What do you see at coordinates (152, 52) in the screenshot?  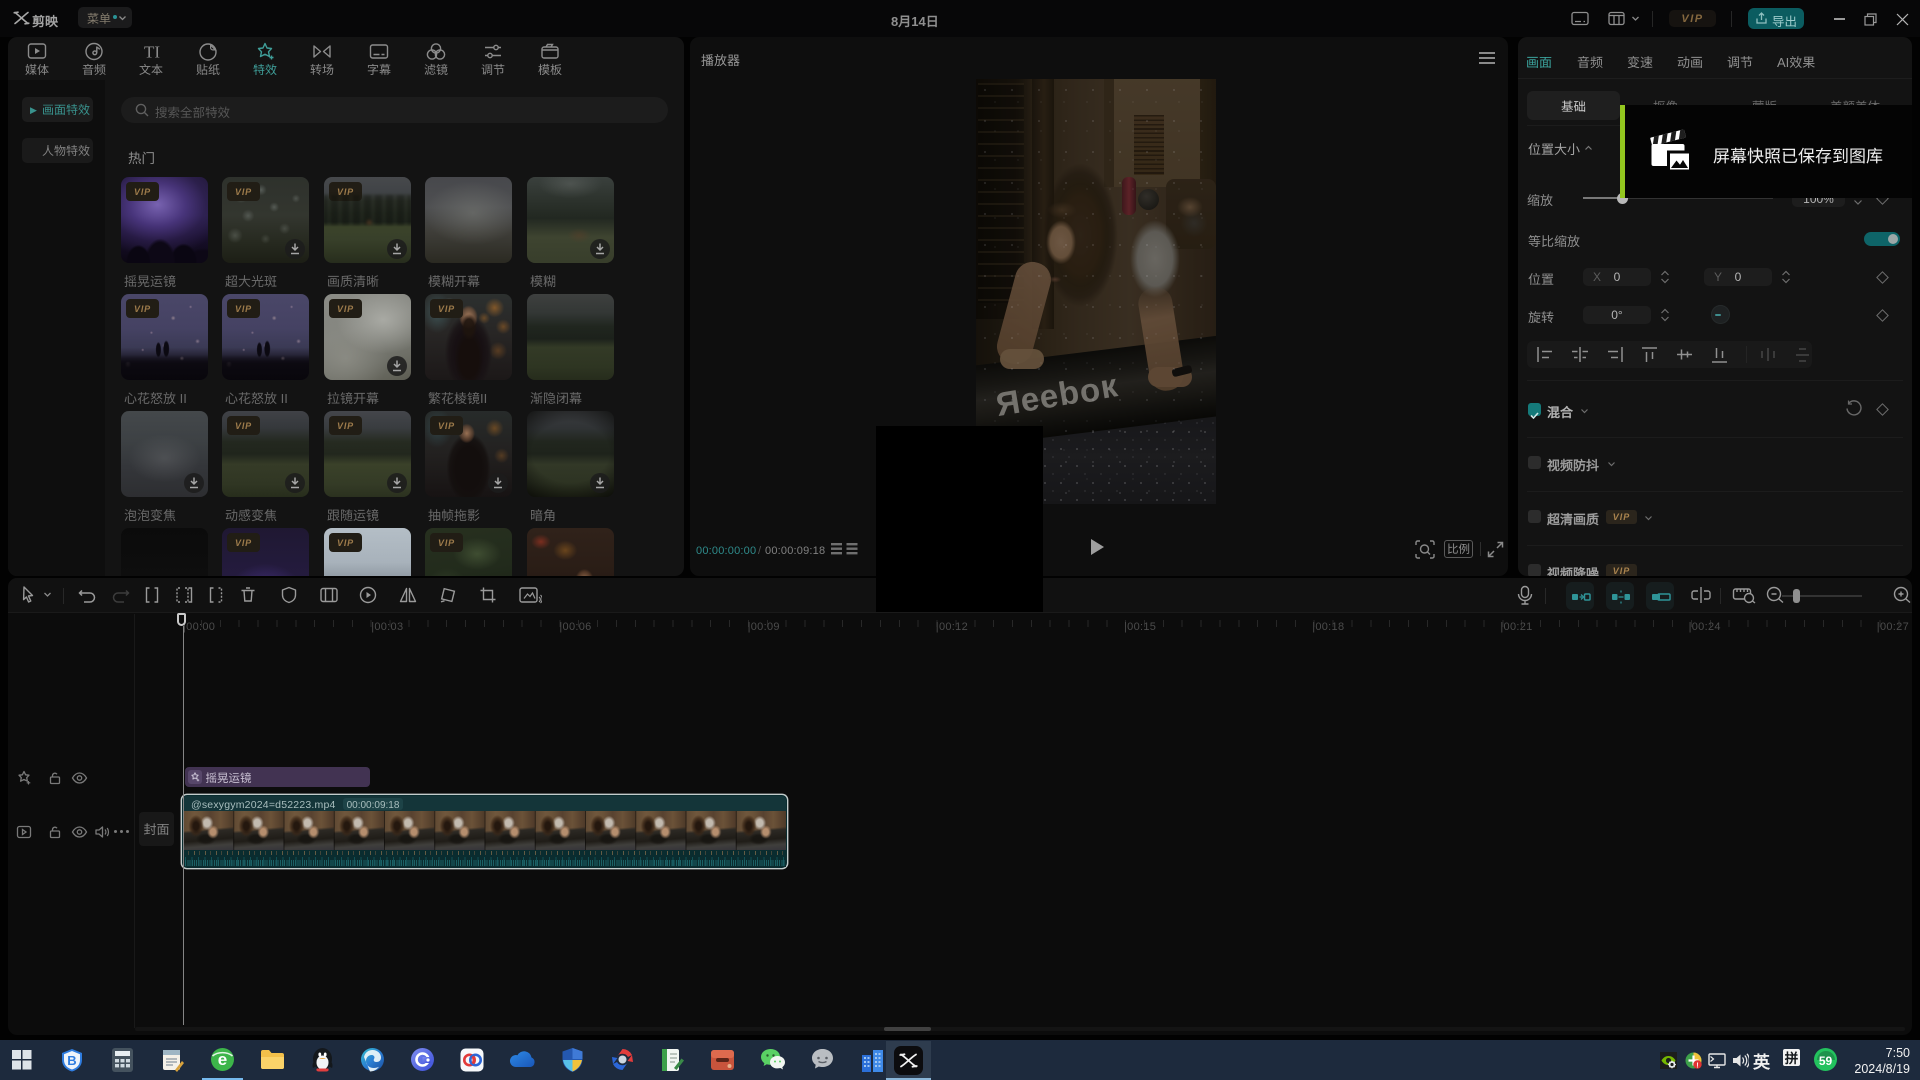 I see `svg-text: TI` at bounding box center [152, 52].